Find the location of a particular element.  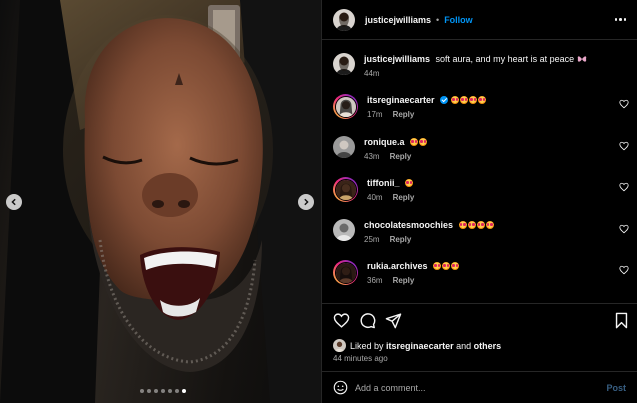

comment-time: 36m is located at coordinates (375, 280).